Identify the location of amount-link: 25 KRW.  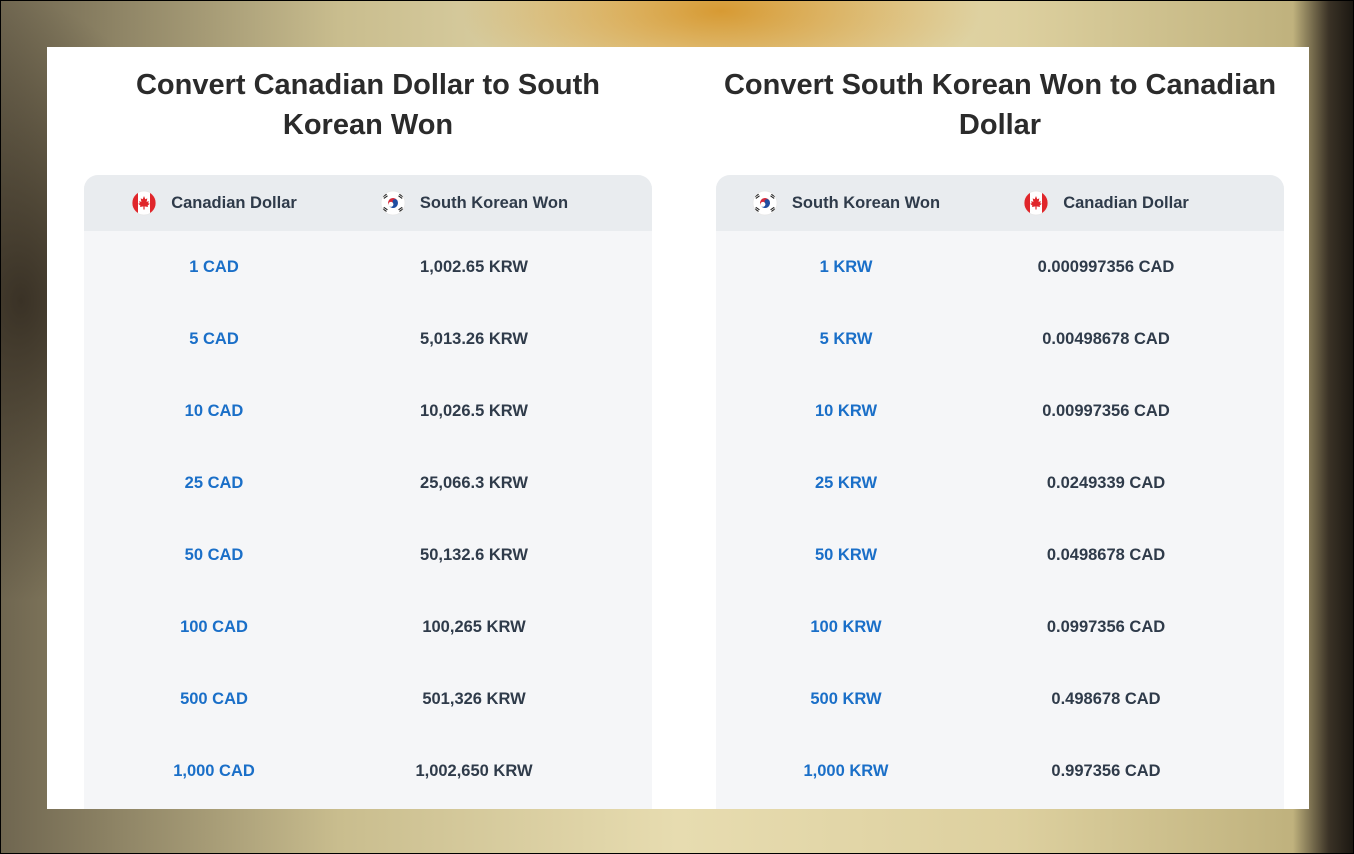
(846, 483).